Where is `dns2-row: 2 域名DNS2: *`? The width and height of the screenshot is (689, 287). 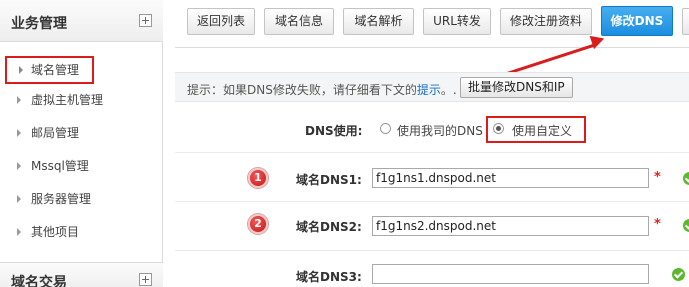
dns2-row: 2 域名DNS2: * is located at coordinates (432, 227).